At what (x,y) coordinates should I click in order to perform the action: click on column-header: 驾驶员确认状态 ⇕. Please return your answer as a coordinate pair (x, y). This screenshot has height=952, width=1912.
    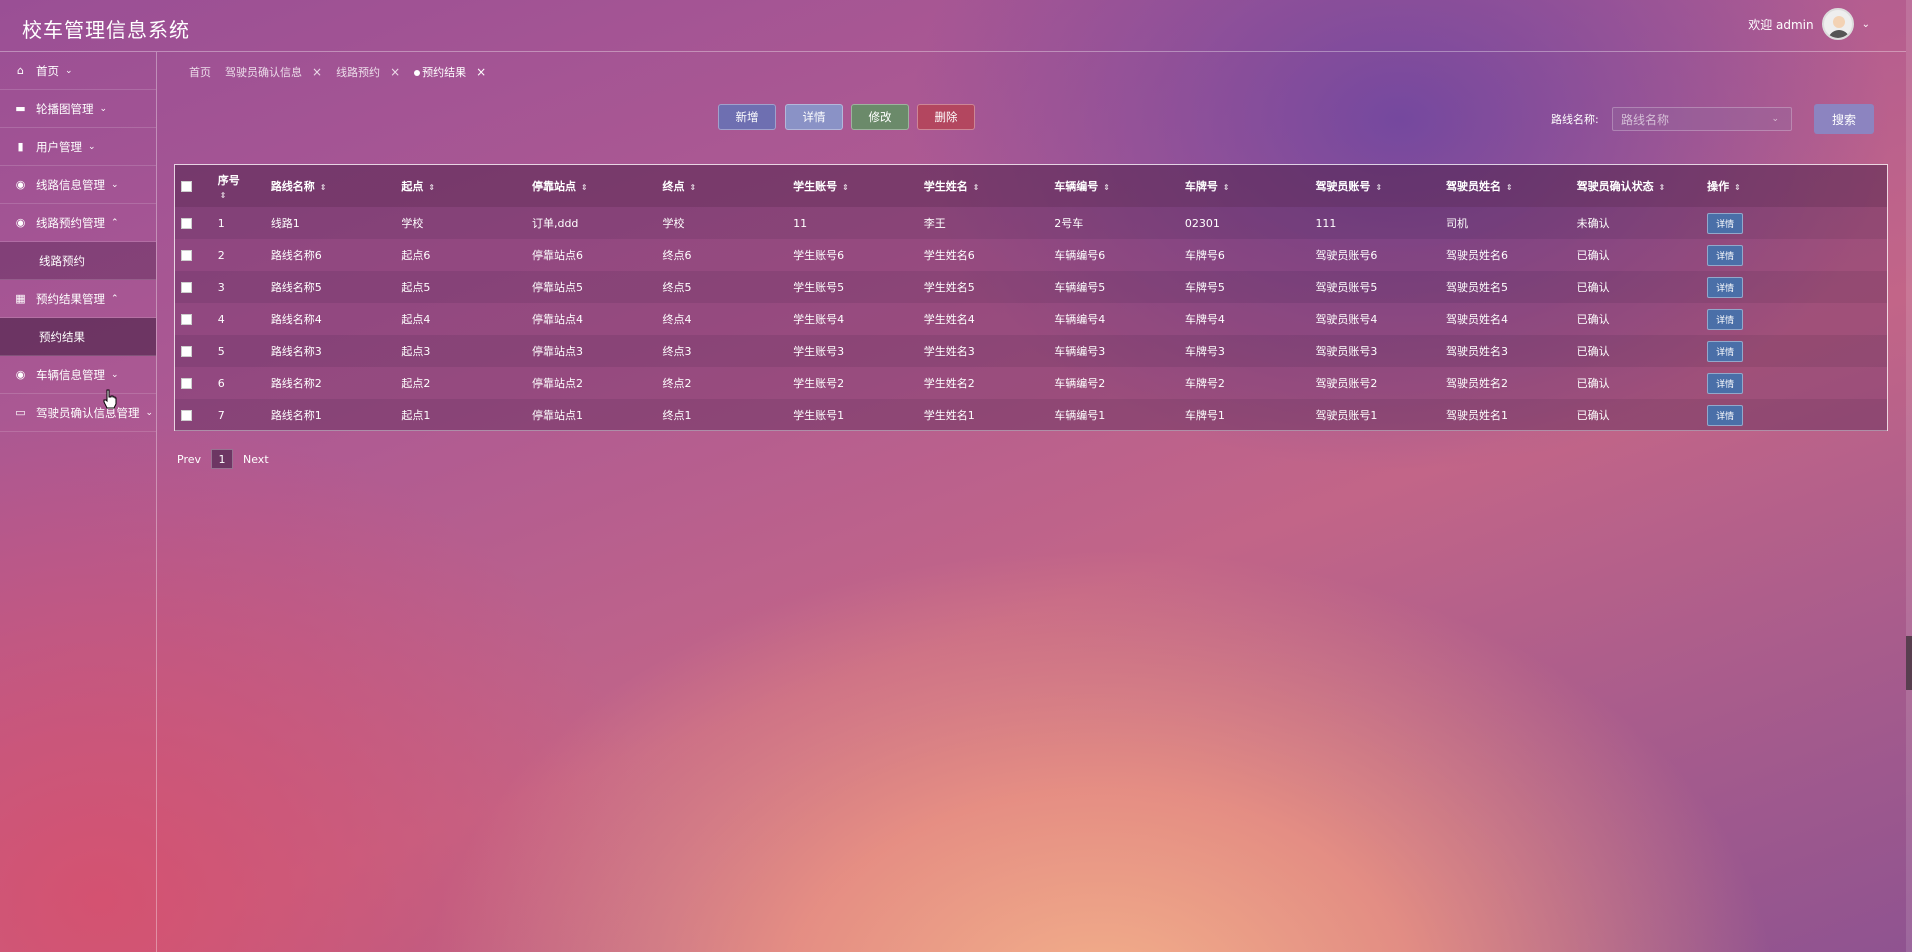
    Looking at the image, I should click on (1638, 186).